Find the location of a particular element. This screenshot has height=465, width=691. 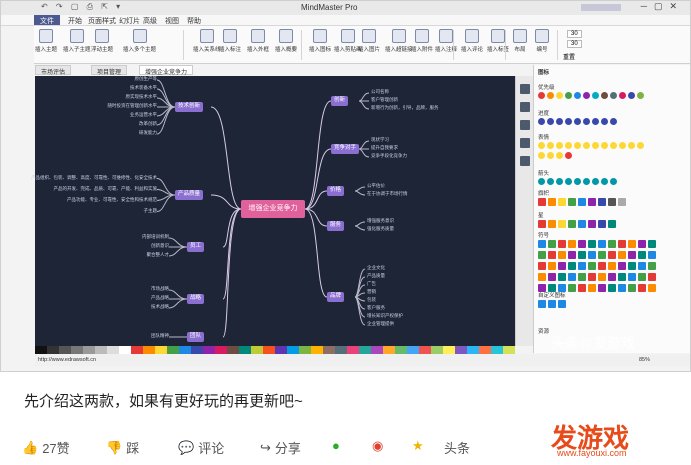

icon-library-icon is located at coordinates (524, 125).